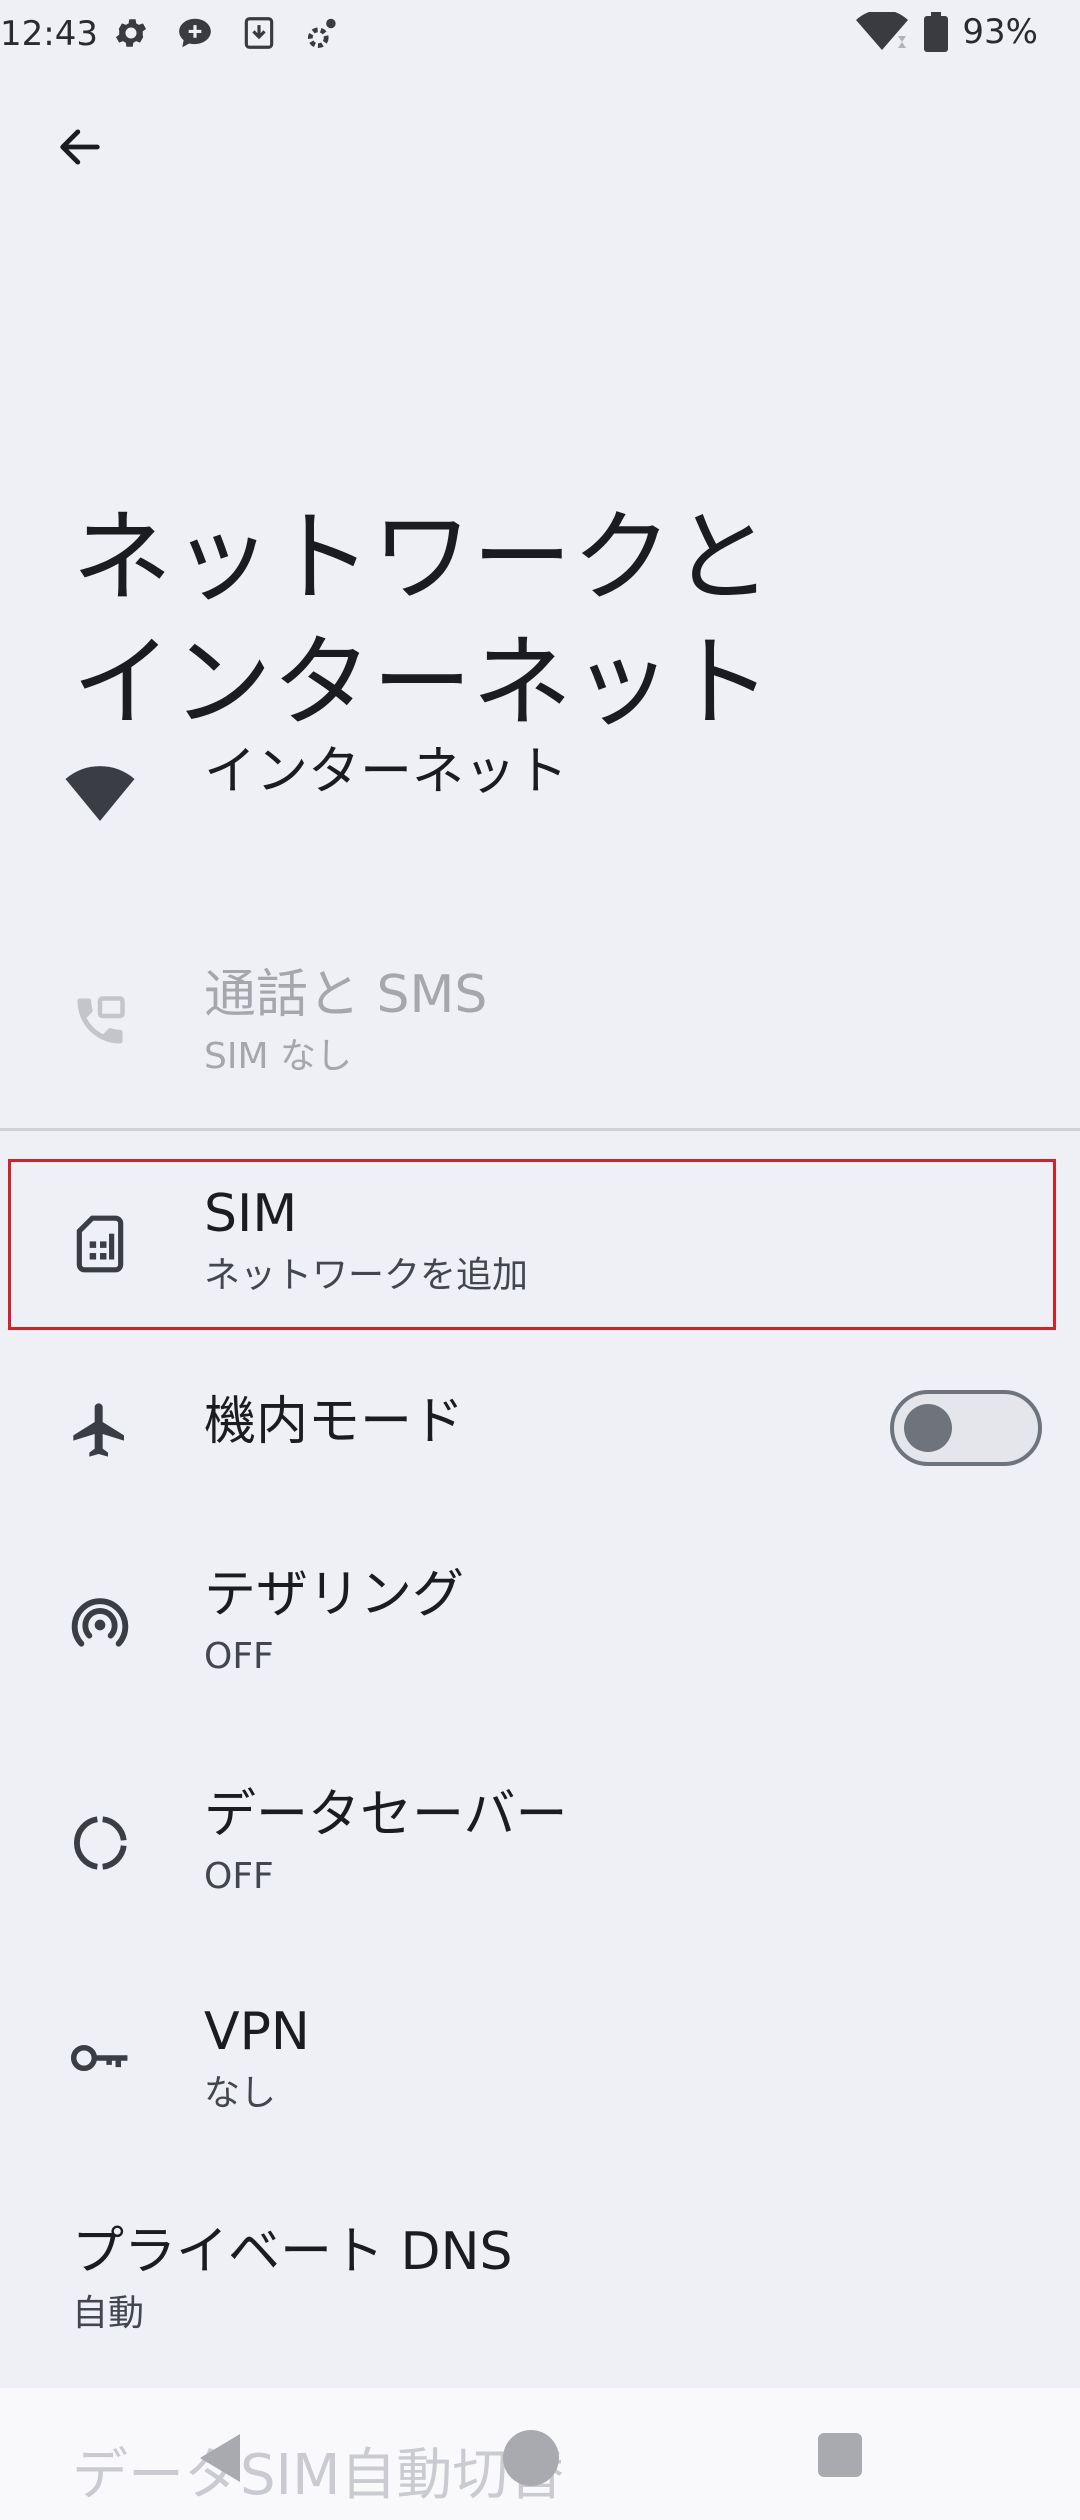  Describe the element at coordinates (540, 1129) in the screenshot. I see `section-divider` at that location.